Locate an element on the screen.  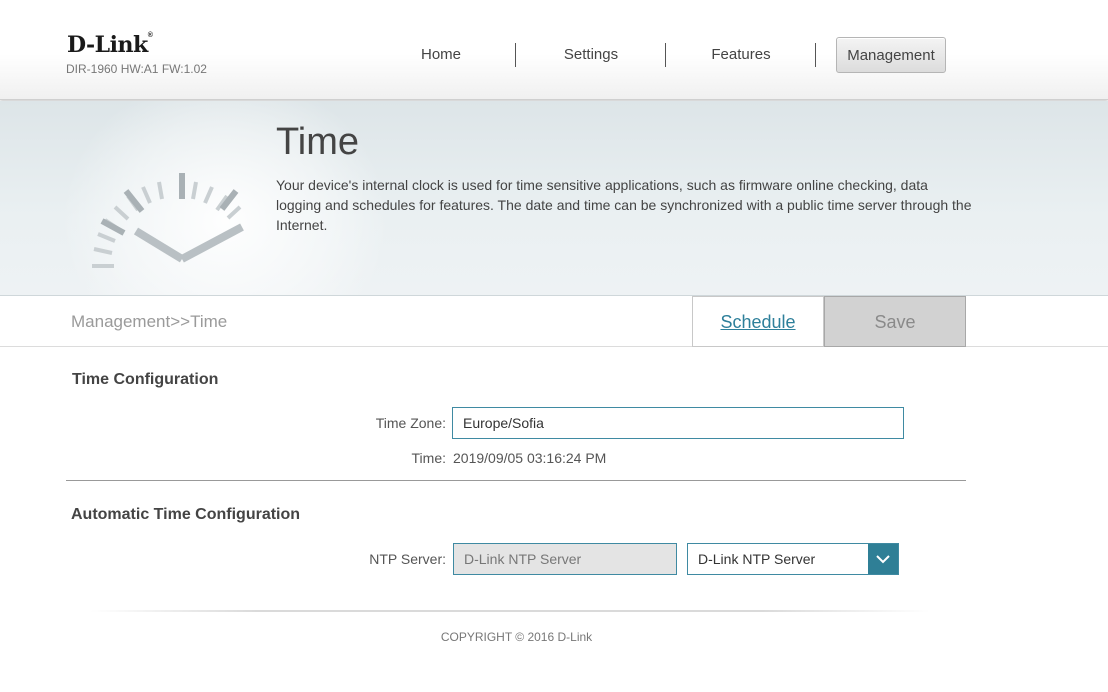
nav-home: Home is located at coordinates (441, 55).